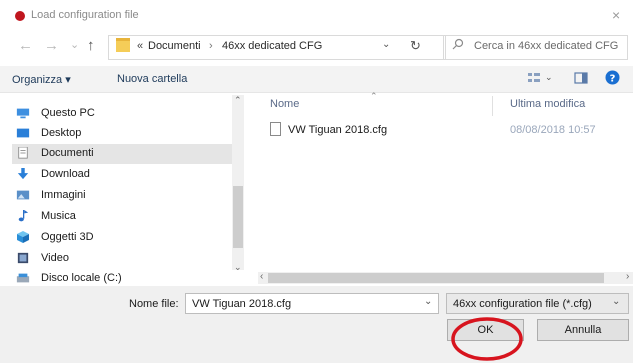  I want to click on sidebar-item-label: Musica, so click(58, 216).